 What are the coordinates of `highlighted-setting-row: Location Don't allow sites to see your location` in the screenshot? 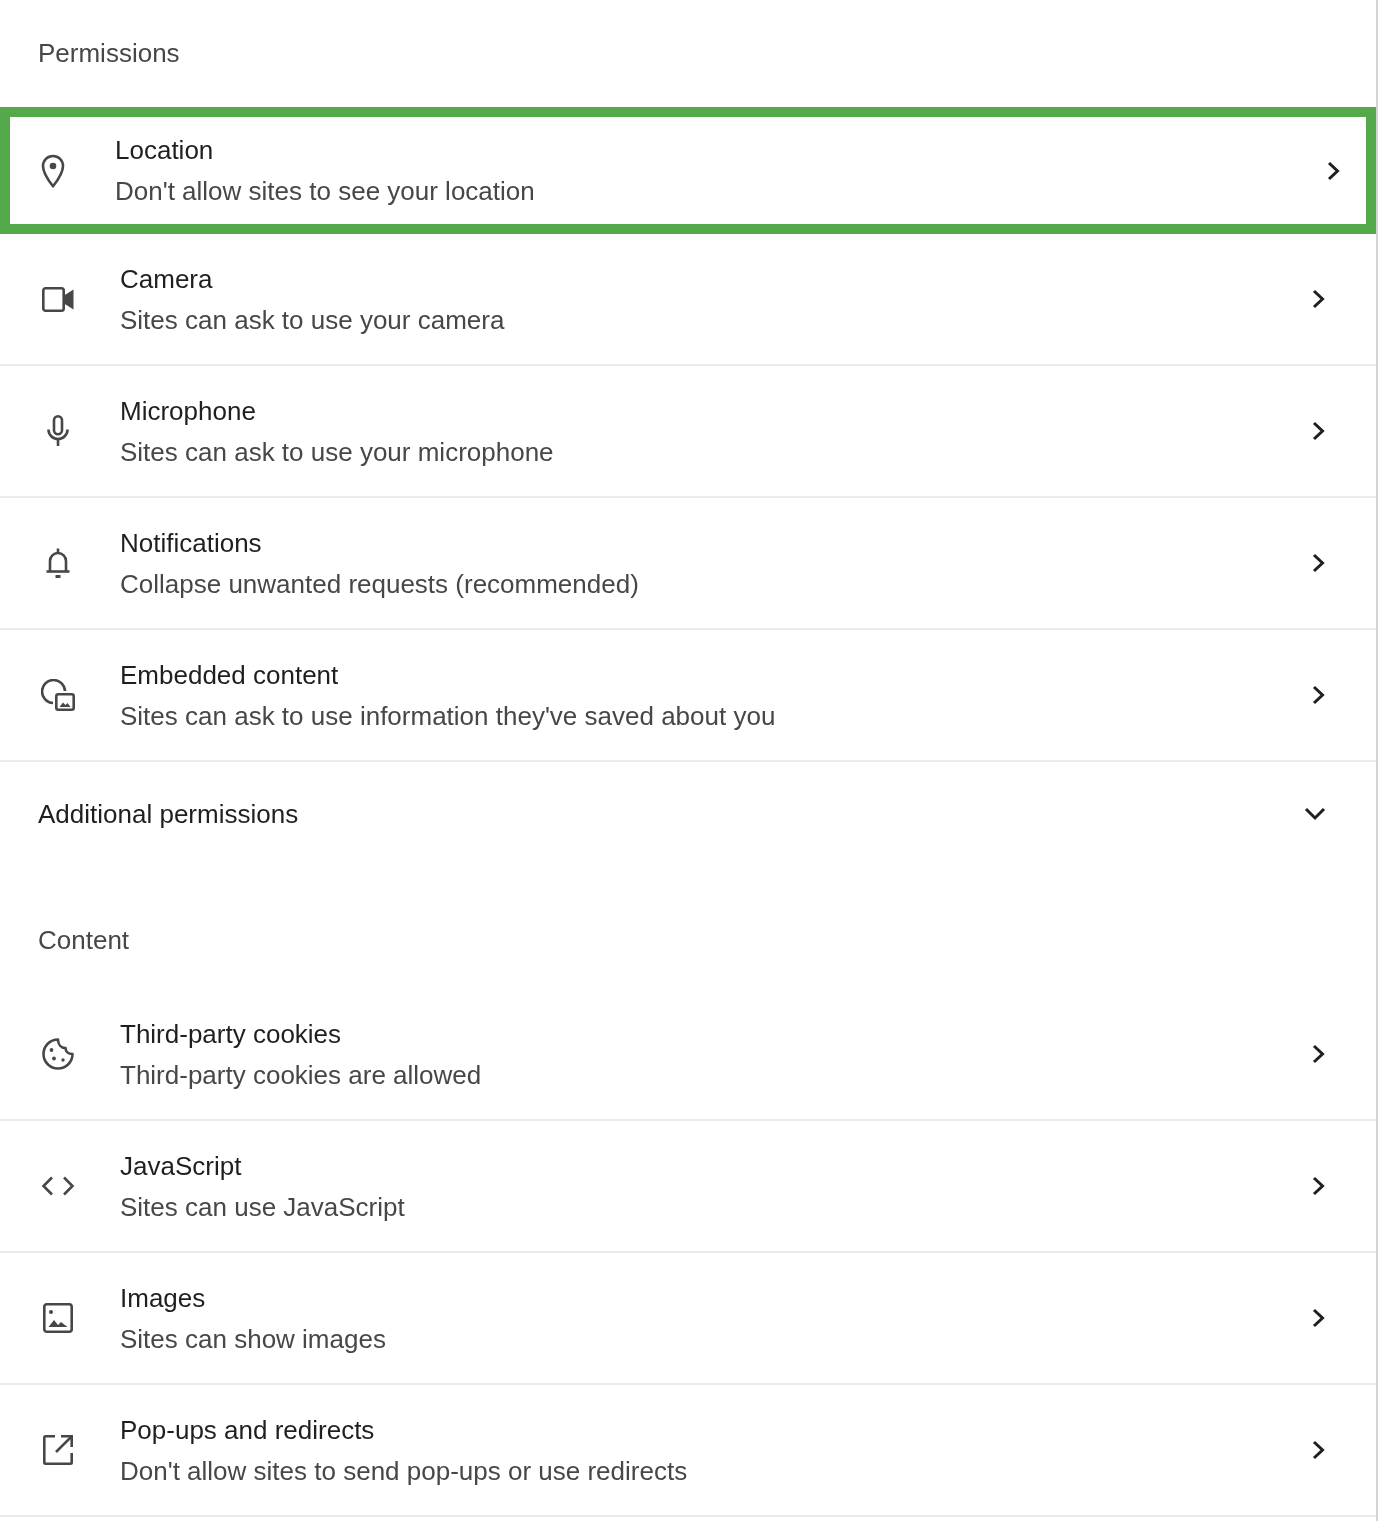 It's located at (688, 170).